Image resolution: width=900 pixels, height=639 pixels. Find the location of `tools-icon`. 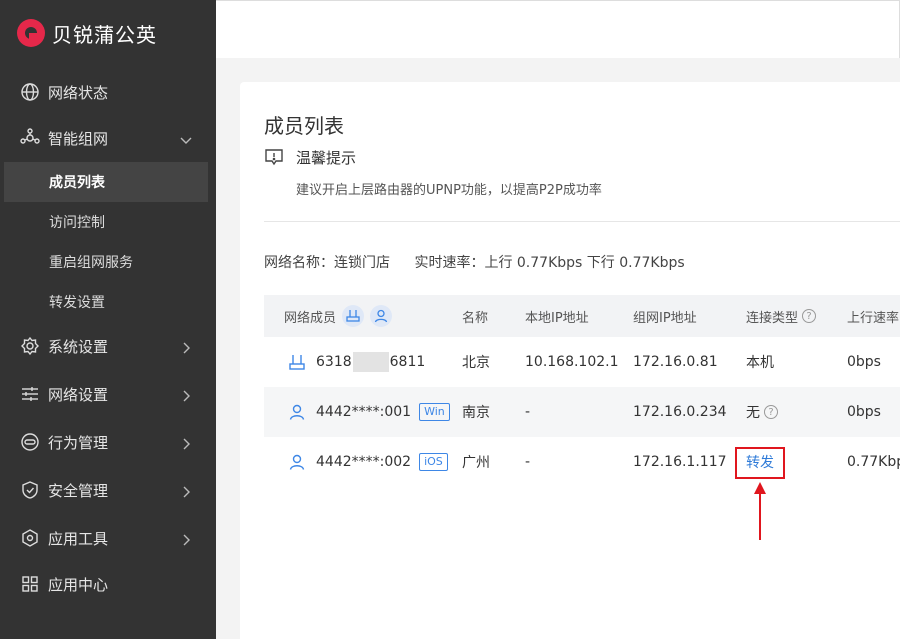

tools-icon is located at coordinates (30, 538).